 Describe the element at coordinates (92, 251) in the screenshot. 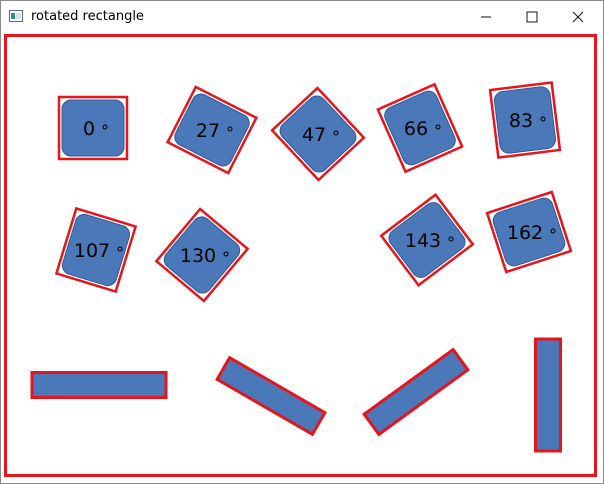

I see `angle-label: 107` at that location.